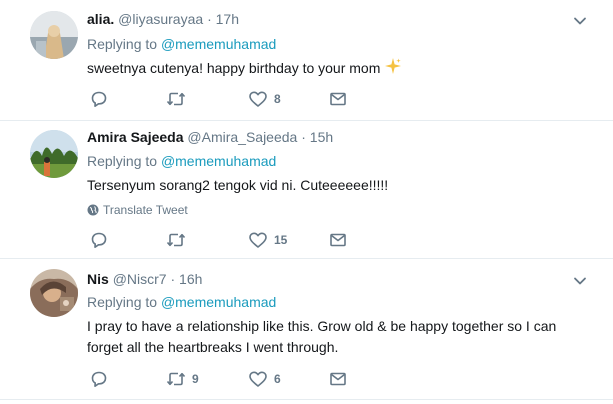  What do you see at coordinates (93, 212) in the screenshot?
I see `globe-icon` at bounding box center [93, 212].